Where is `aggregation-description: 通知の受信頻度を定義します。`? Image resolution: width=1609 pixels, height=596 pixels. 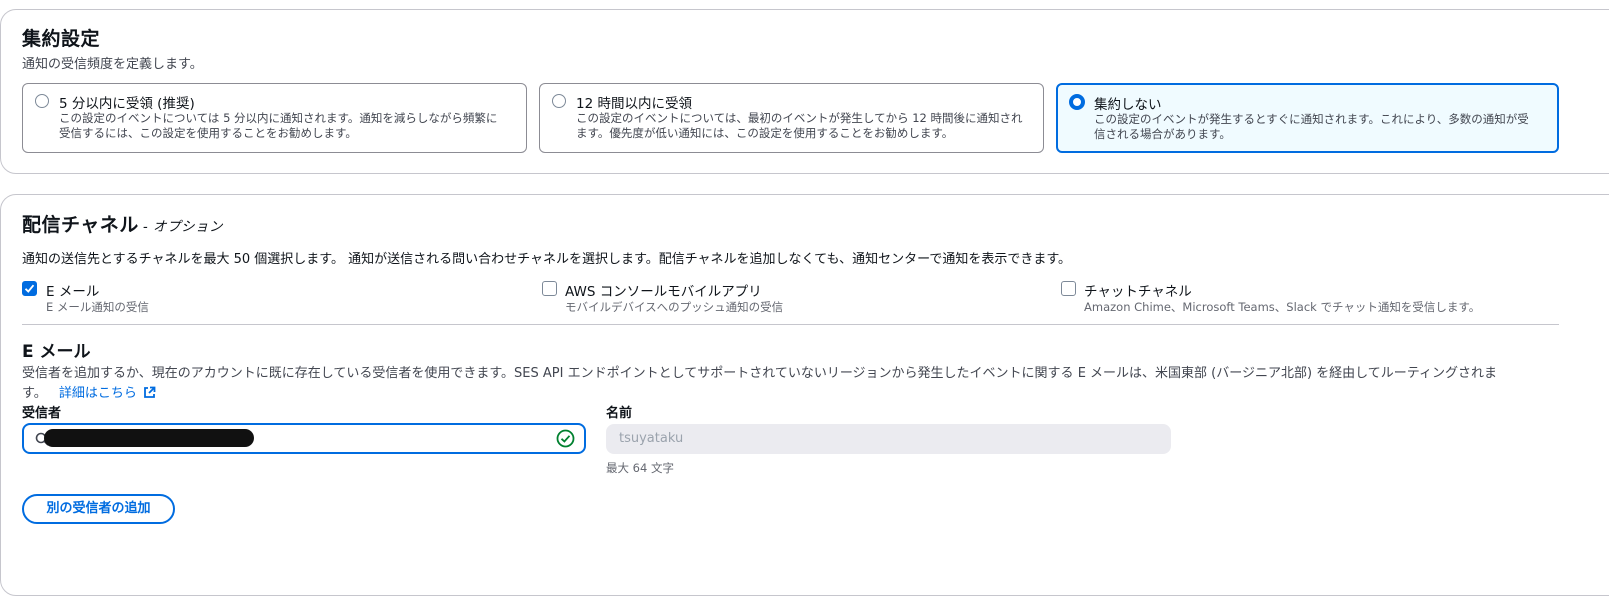 aggregation-description: 通知の受信頻度を定義します。 is located at coordinates (112, 64).